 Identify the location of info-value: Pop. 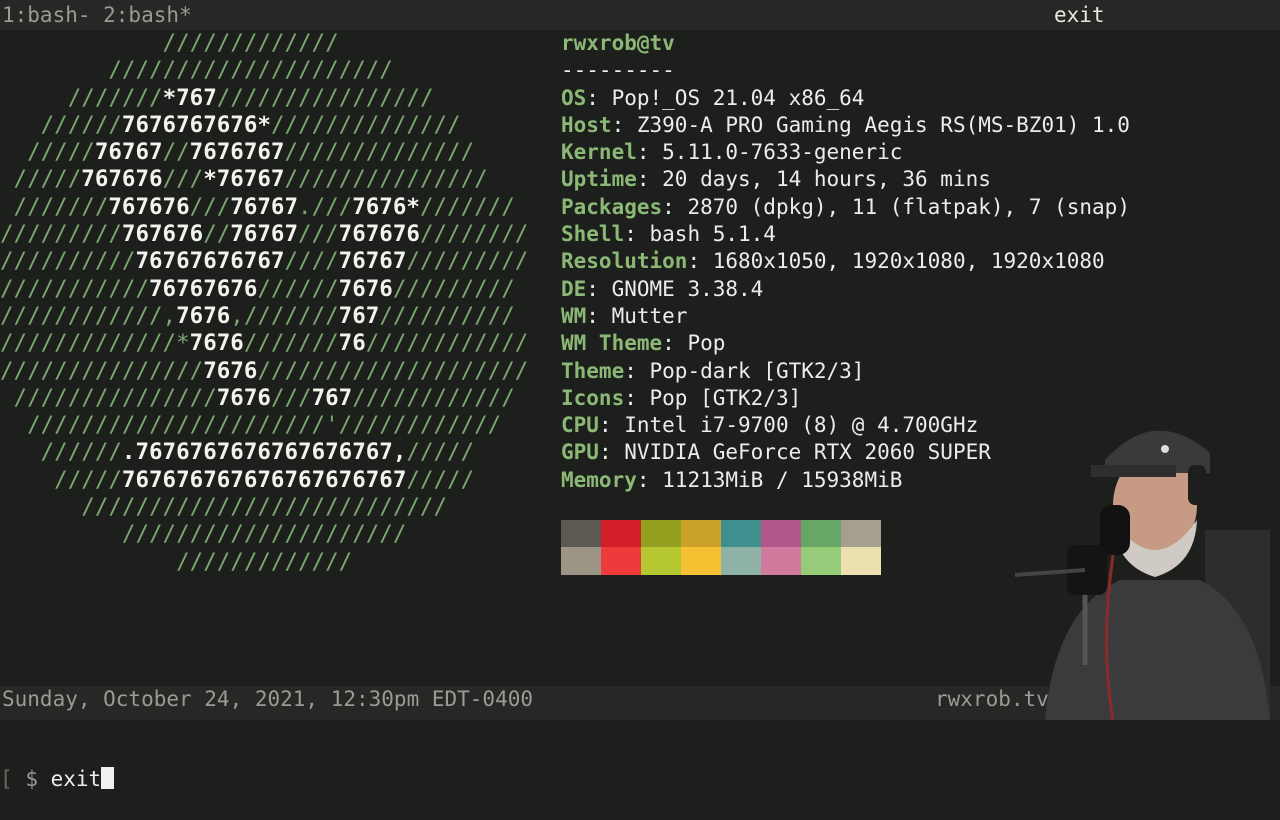
(706, 343).